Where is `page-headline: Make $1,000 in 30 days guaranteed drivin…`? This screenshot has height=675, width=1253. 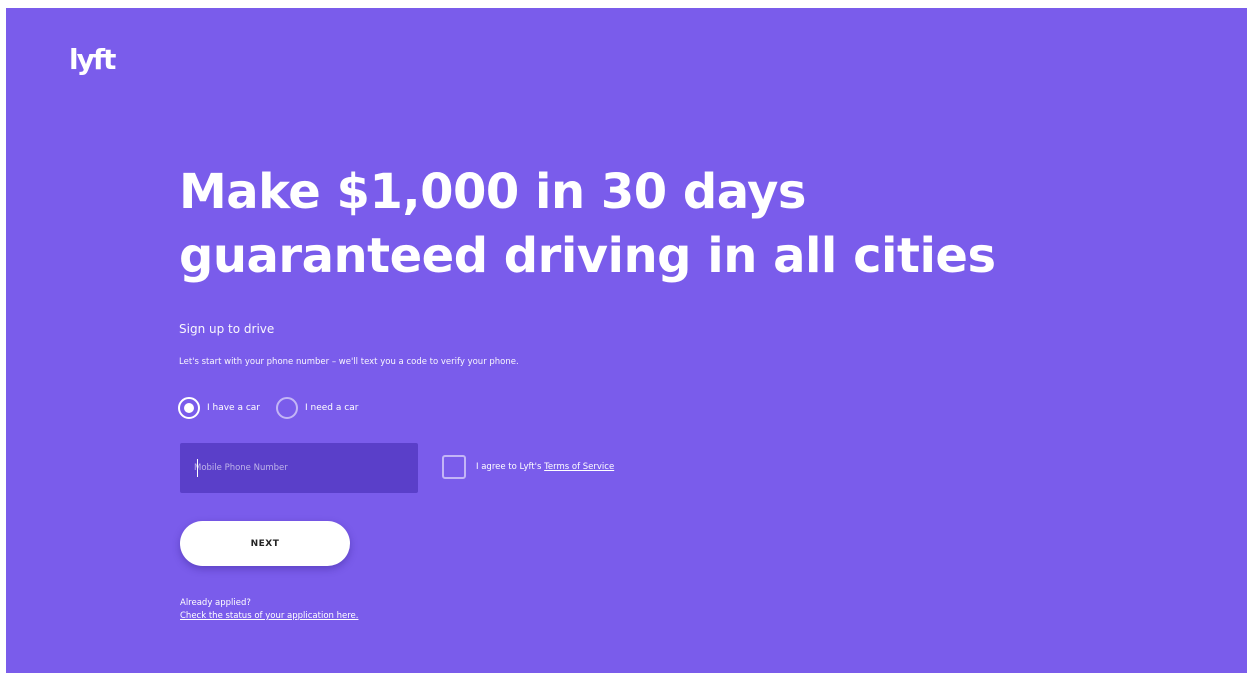
page-headline: Make $1,000 in 30 days guaranteed drivin… is located at coordinates (587, 224).